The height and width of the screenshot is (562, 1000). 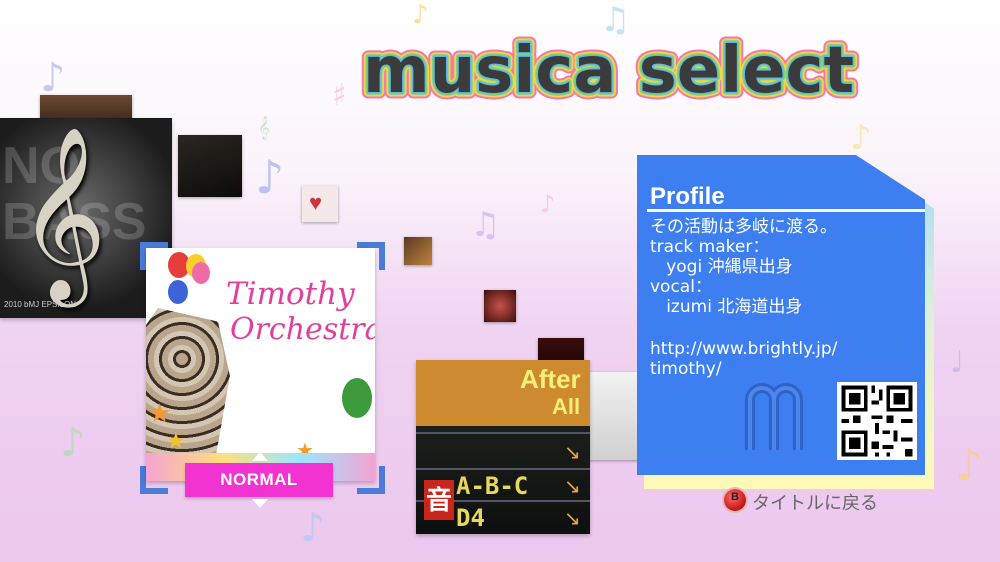 I want to click on heart-icon: ♥, so click(x=316, y=202).